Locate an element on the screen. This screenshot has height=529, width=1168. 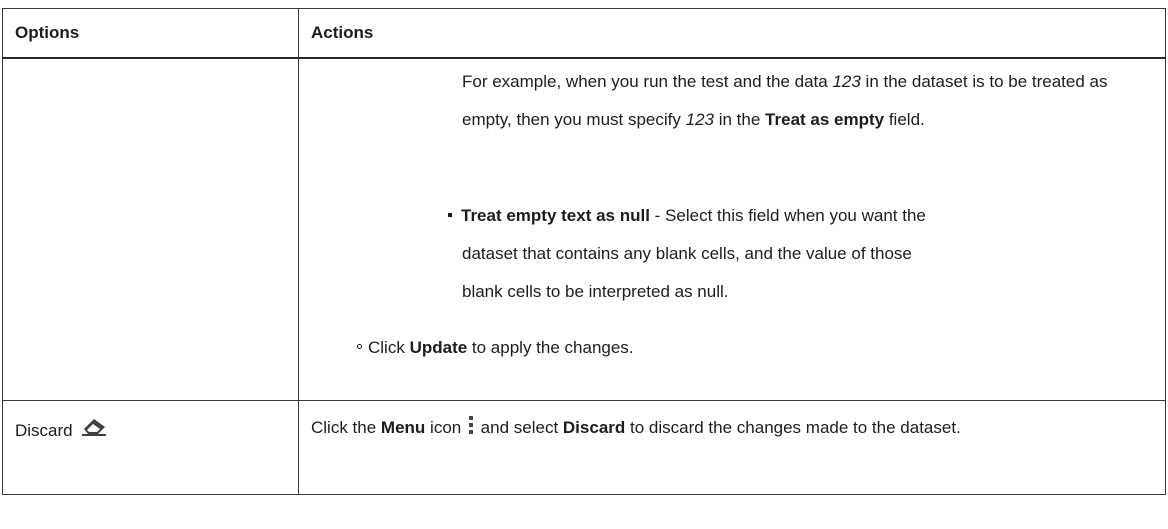
update-item: Click Update to apply the changes. is located at coordinates (707, 348).